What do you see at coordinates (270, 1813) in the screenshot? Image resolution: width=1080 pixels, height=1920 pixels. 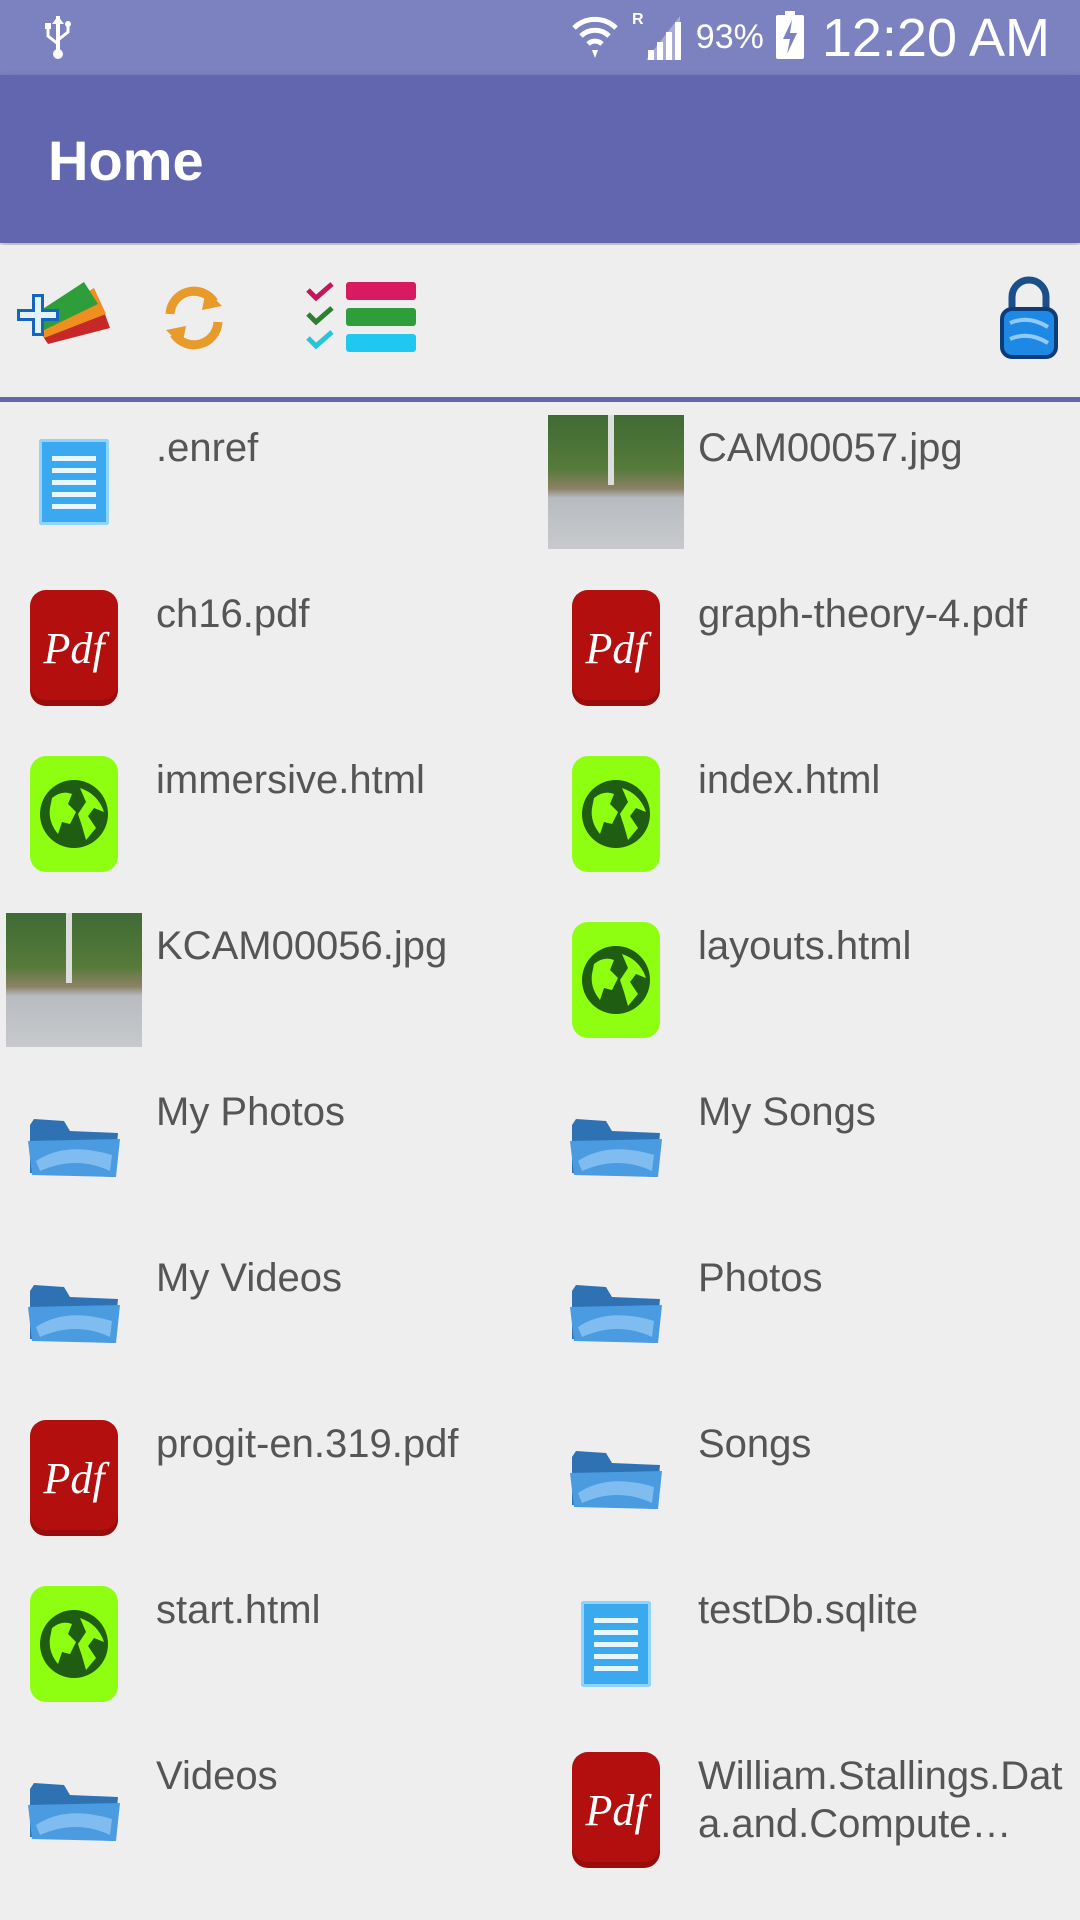 I see `file-item: Videos` at bounding box center [270, 1813].